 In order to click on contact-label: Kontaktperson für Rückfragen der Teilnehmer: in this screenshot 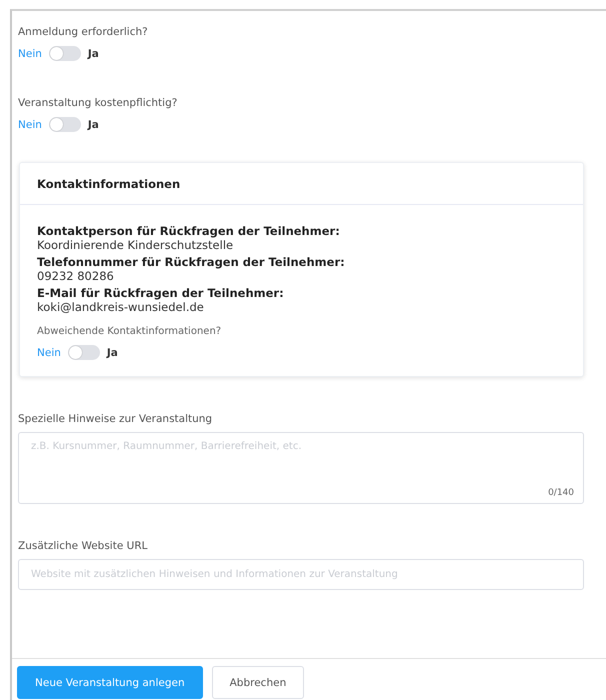, I will do `click(189, 231)`.